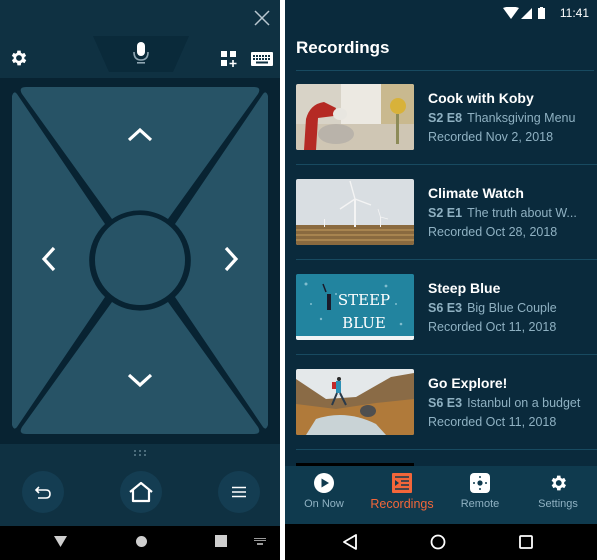 The width and height of the screenshot is (597, 560). What do you see at coordinates (229, 59) in the screenshot?
I see `apps-add-icon` at bounding box center [229, 59].